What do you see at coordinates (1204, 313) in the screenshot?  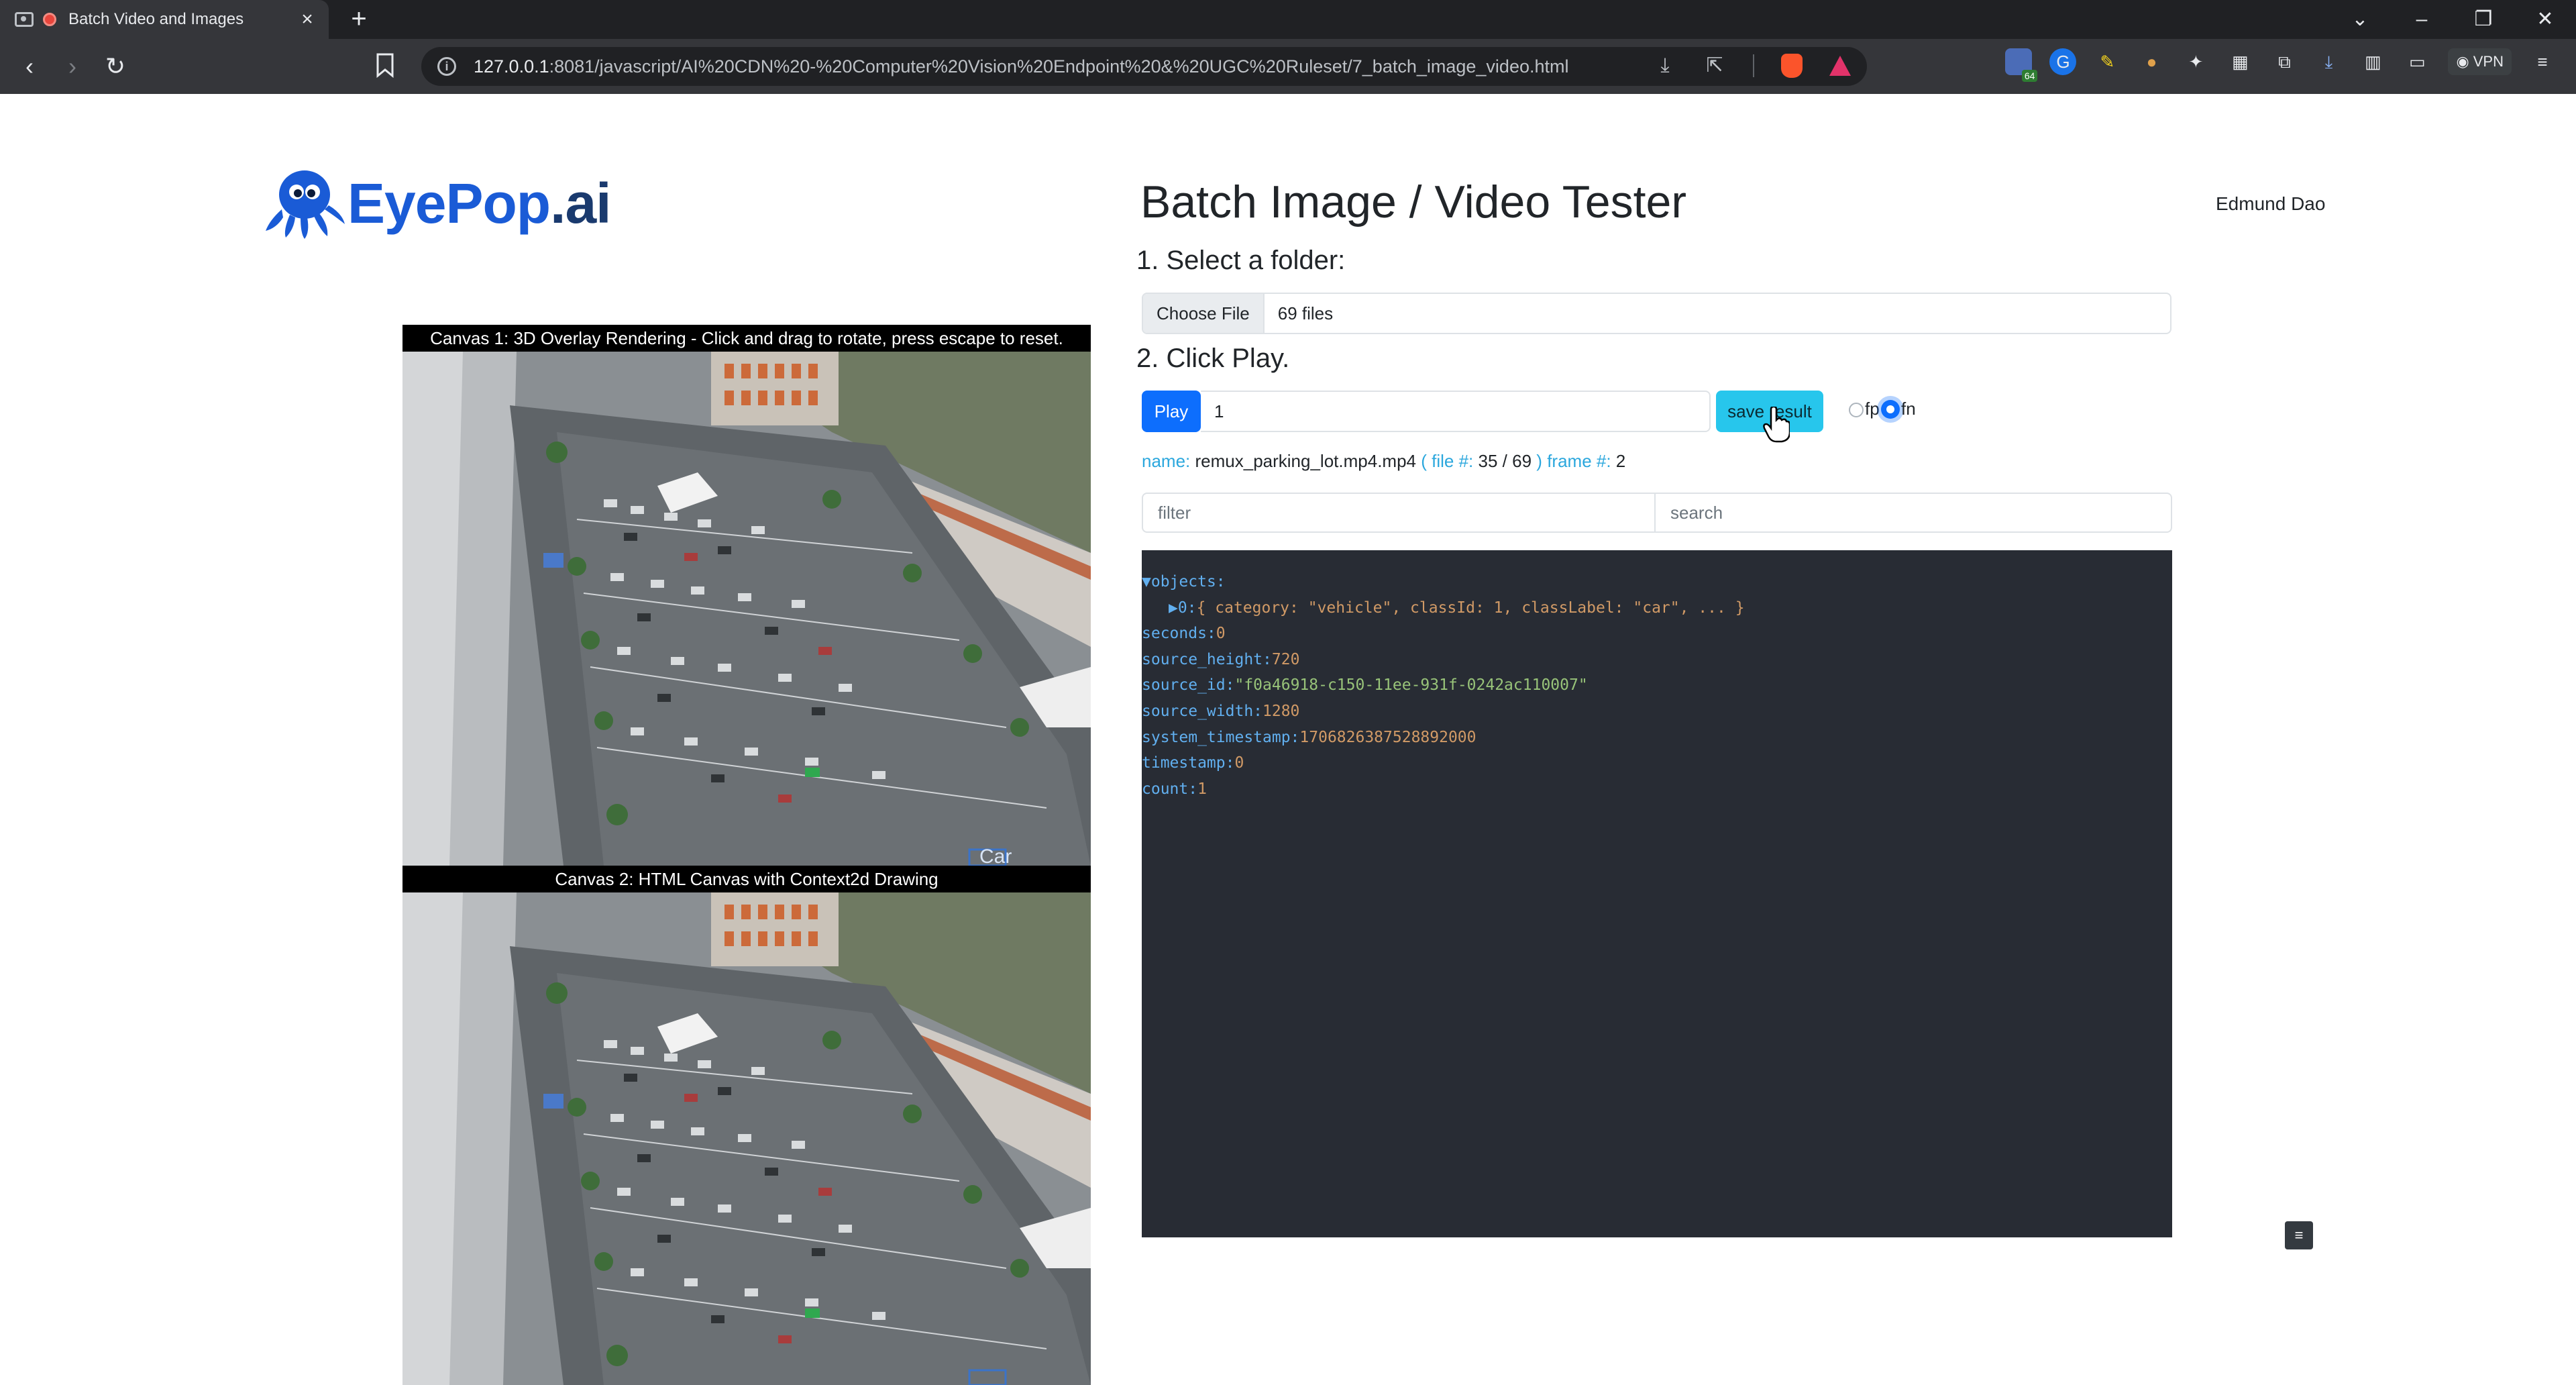 I see `choose-file-button: Choose File` at bounding box center [1204, 313].